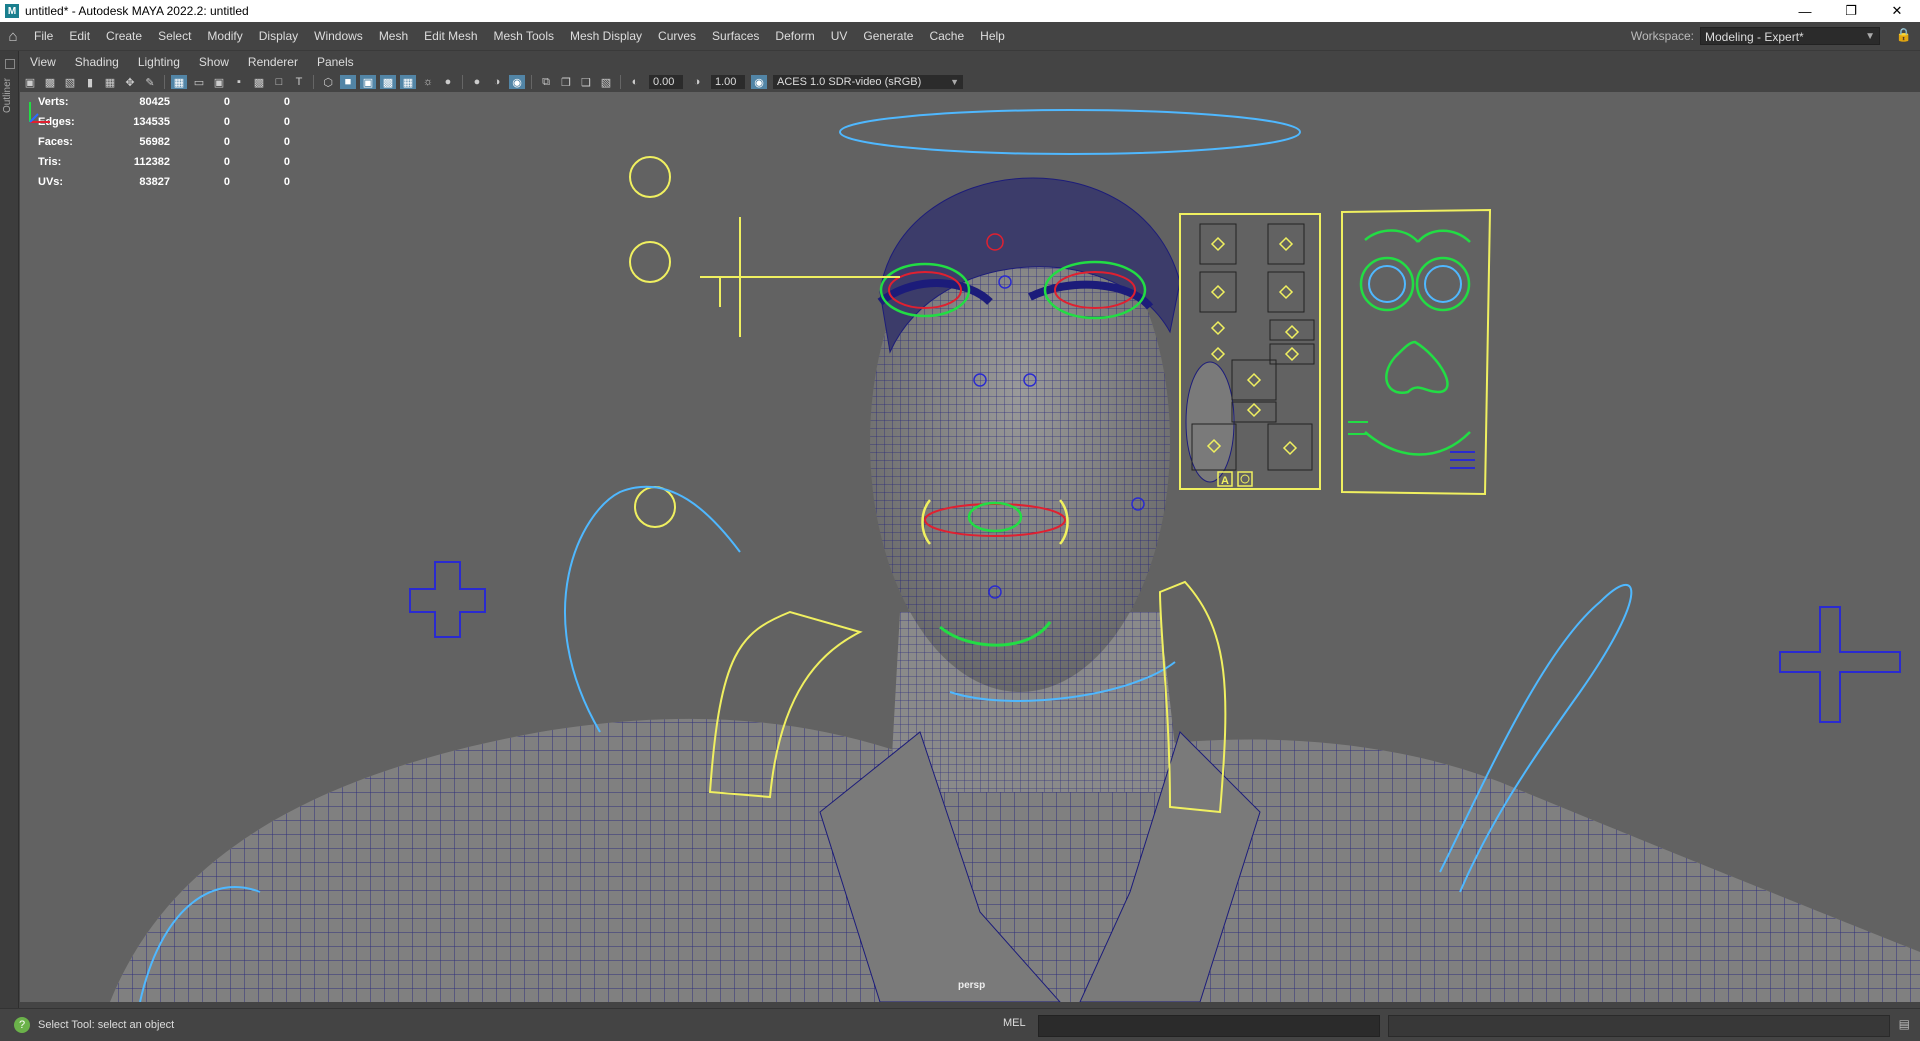 The height and width of the screenshot is (1041, 1920). I want to click on home-icon: ⌂, so click(13, 36).